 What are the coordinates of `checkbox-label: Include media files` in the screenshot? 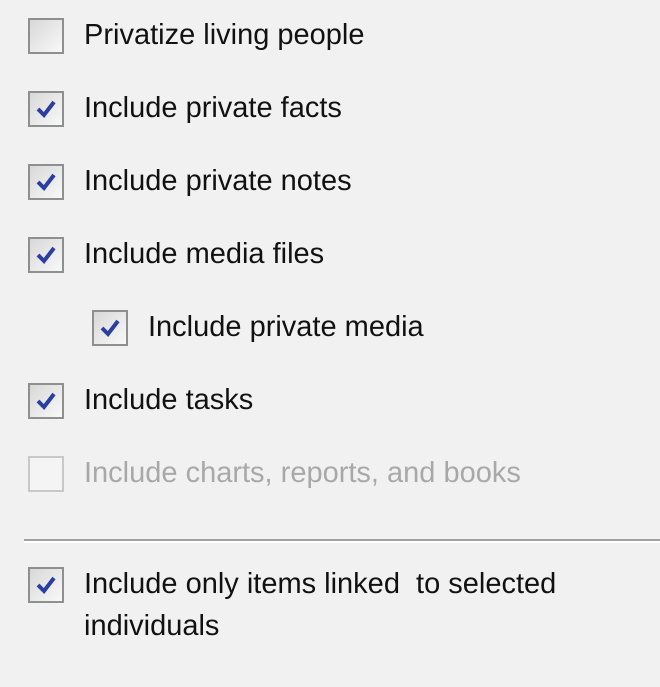 It's located at (204, 254).